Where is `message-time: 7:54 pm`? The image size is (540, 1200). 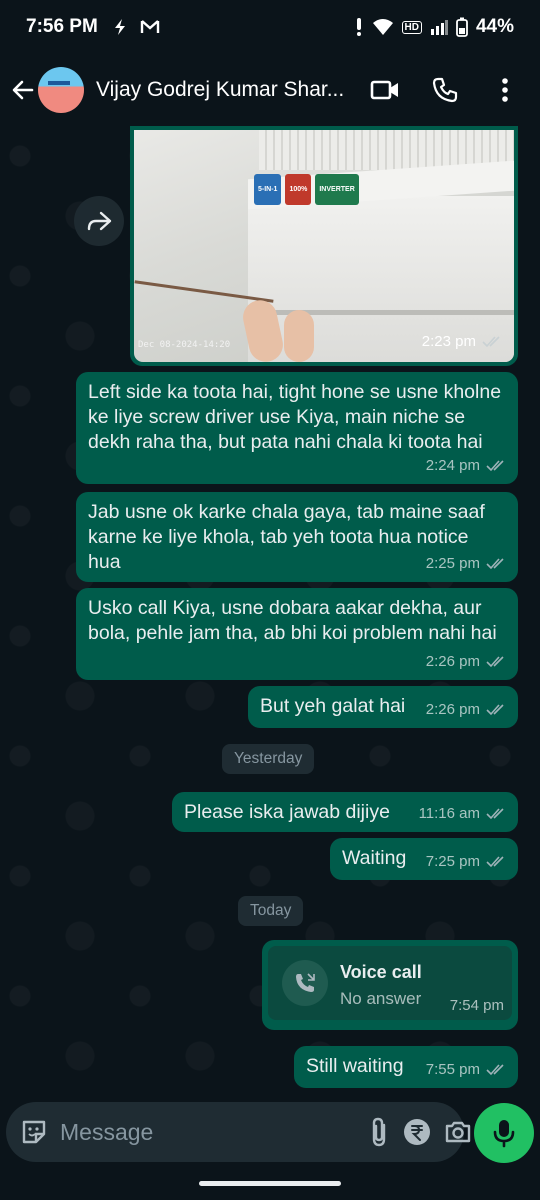
message-time: 7:54 pm is located at coordinates (476, 1005).